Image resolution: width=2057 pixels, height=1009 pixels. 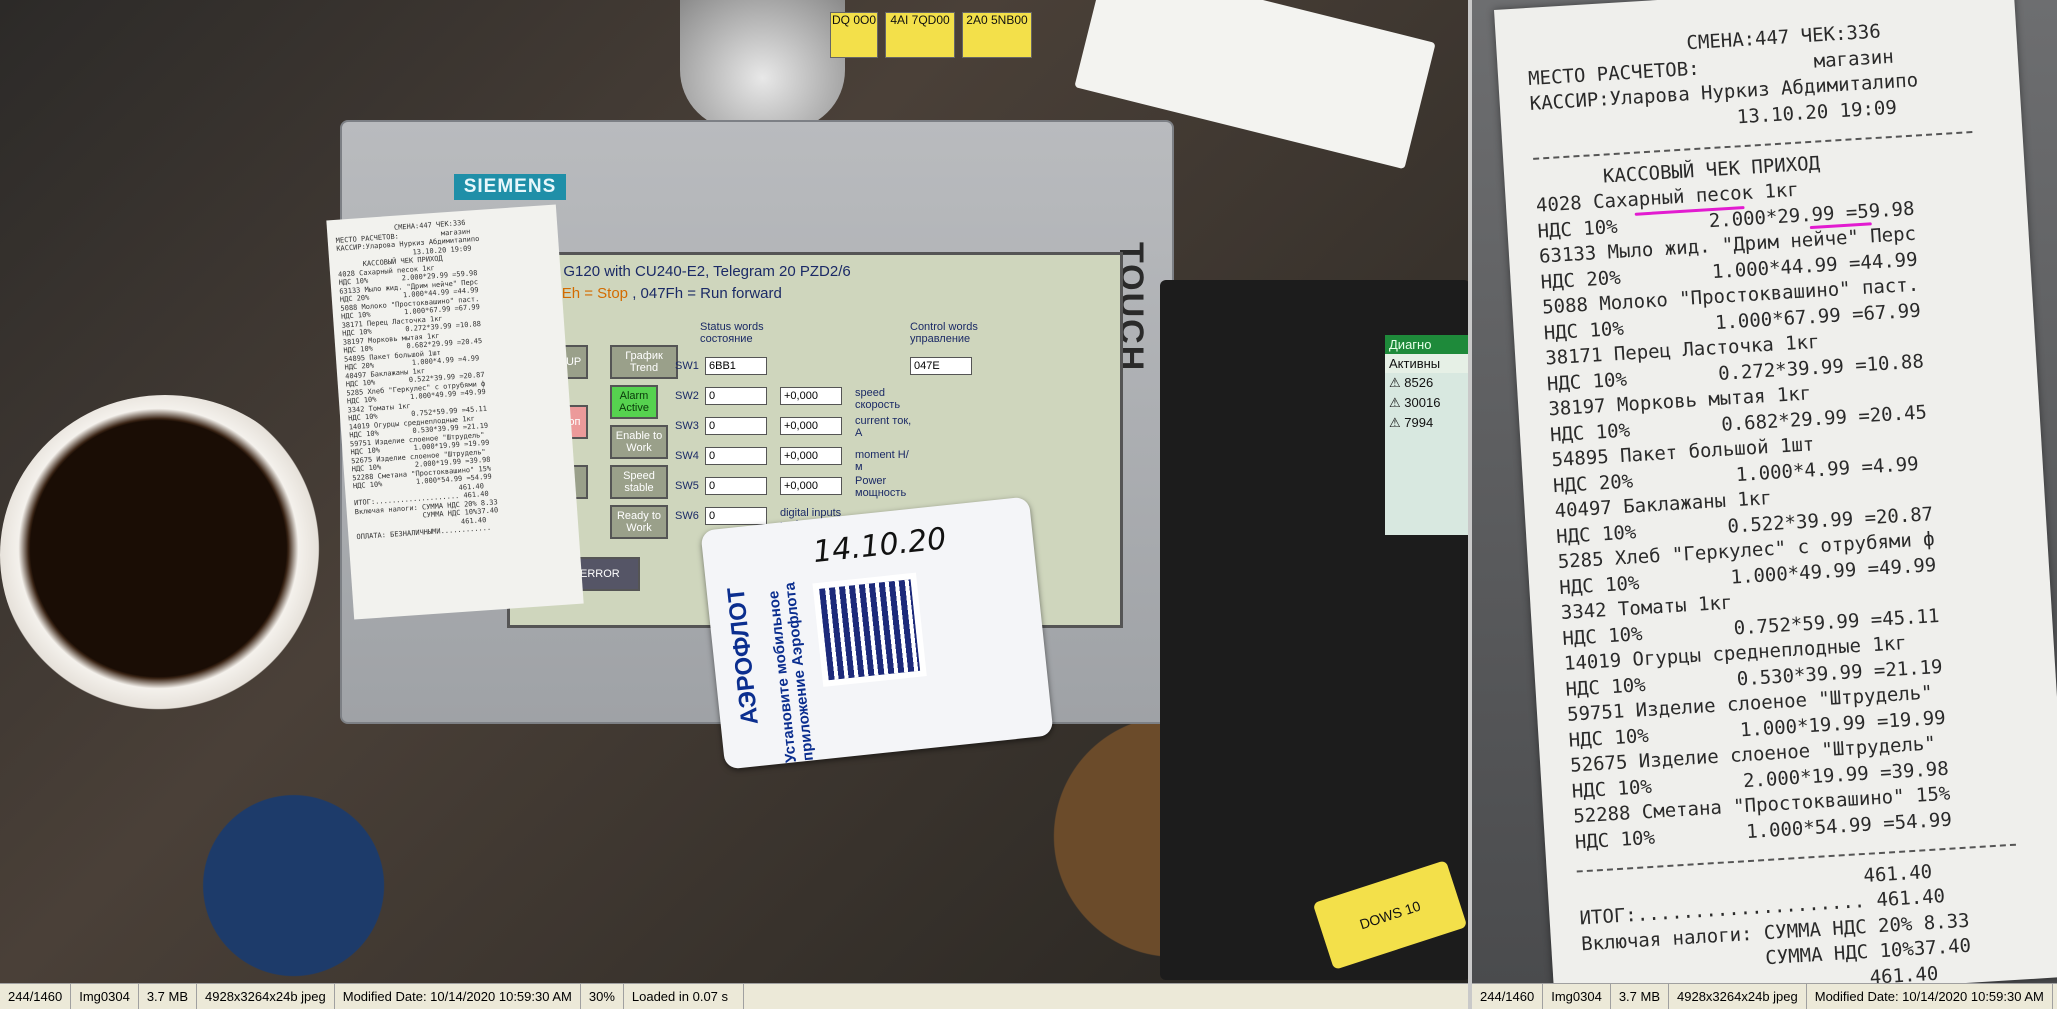 What do you see at coordinates (762, 65) in the screenshot?
I see `metal-cylinder` at bounding box center [762, 65].